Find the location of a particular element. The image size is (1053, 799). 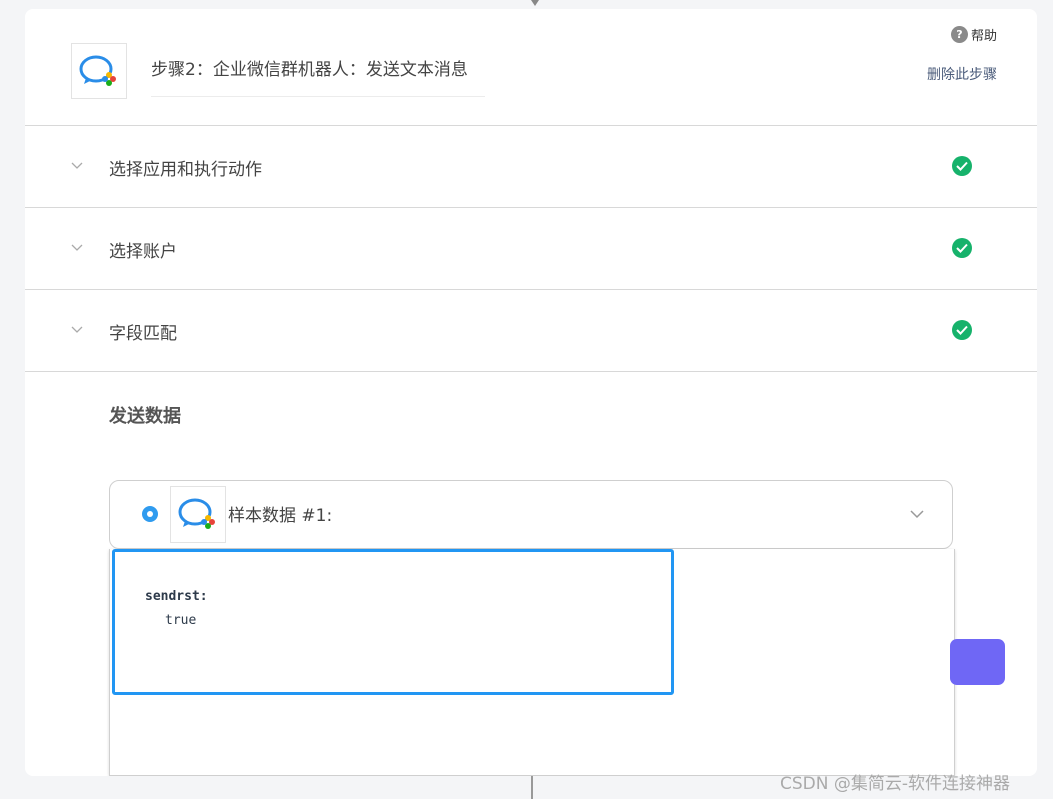

help-label: 帮助 is located at coordinates (983, 36).